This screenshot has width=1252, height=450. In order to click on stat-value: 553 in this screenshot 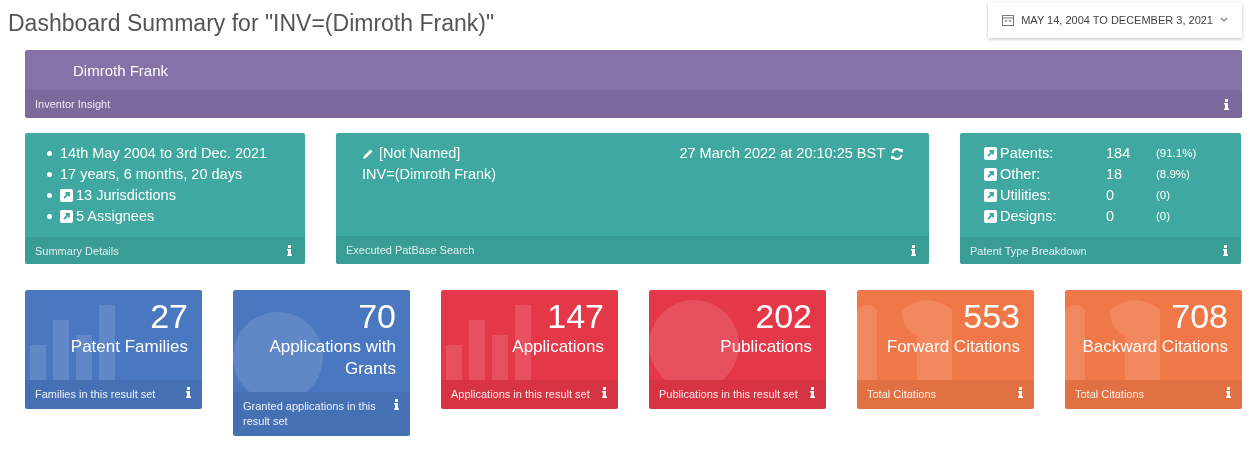, I will do `click(991, 316)`.